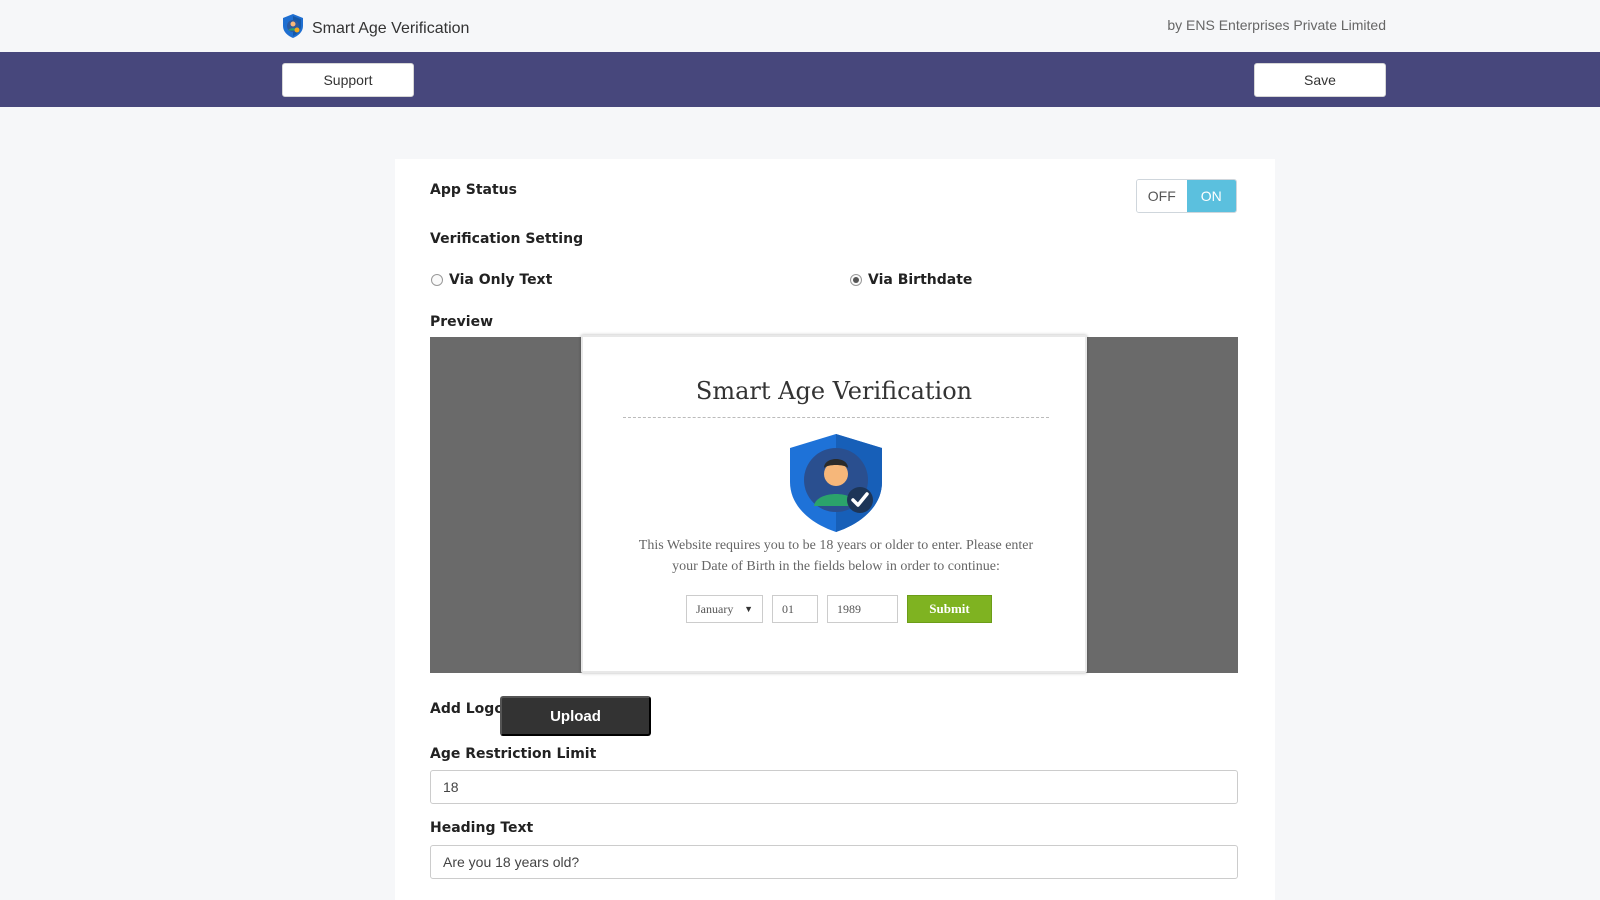 The height and width of the screenshot is (900, 1600). Describe the element at coordinates (920, 280) in the screenshot. I see `radio-label: Via Birthdate` at that location.